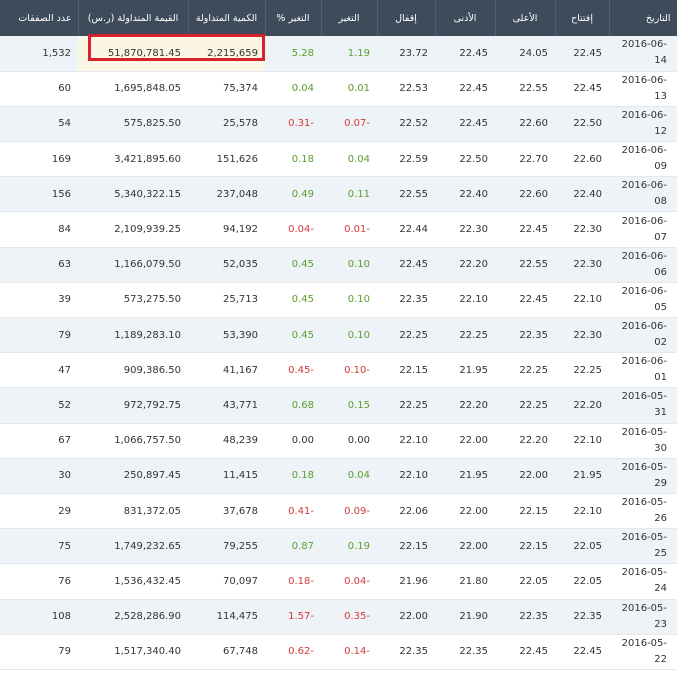 The height and width of the screenshot is (681, 677). I want to click on cell-close: 22.45, so click(406, 265).